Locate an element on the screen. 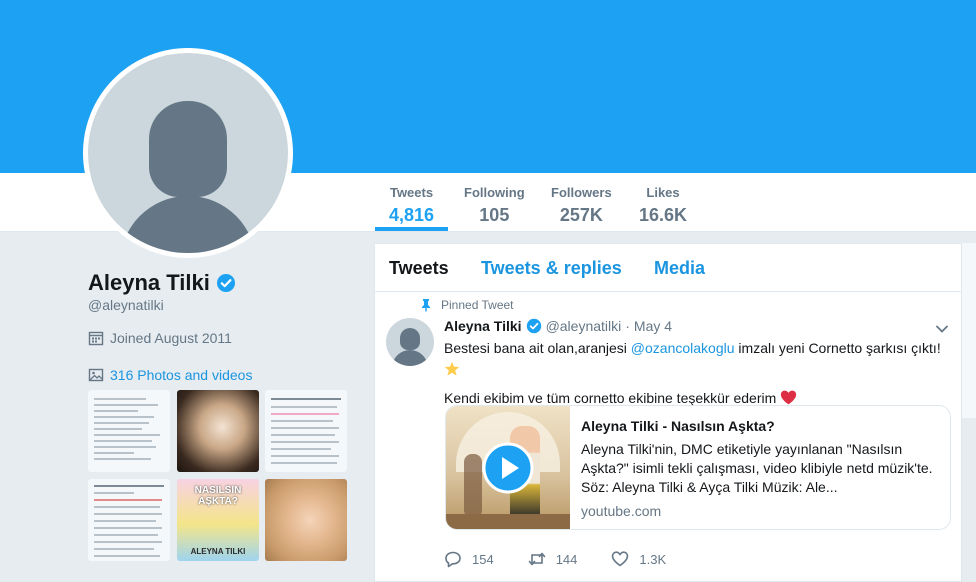 This screenshot has height=582, width=976. media-thumbnail-photo is located at coordinates (218, 431).